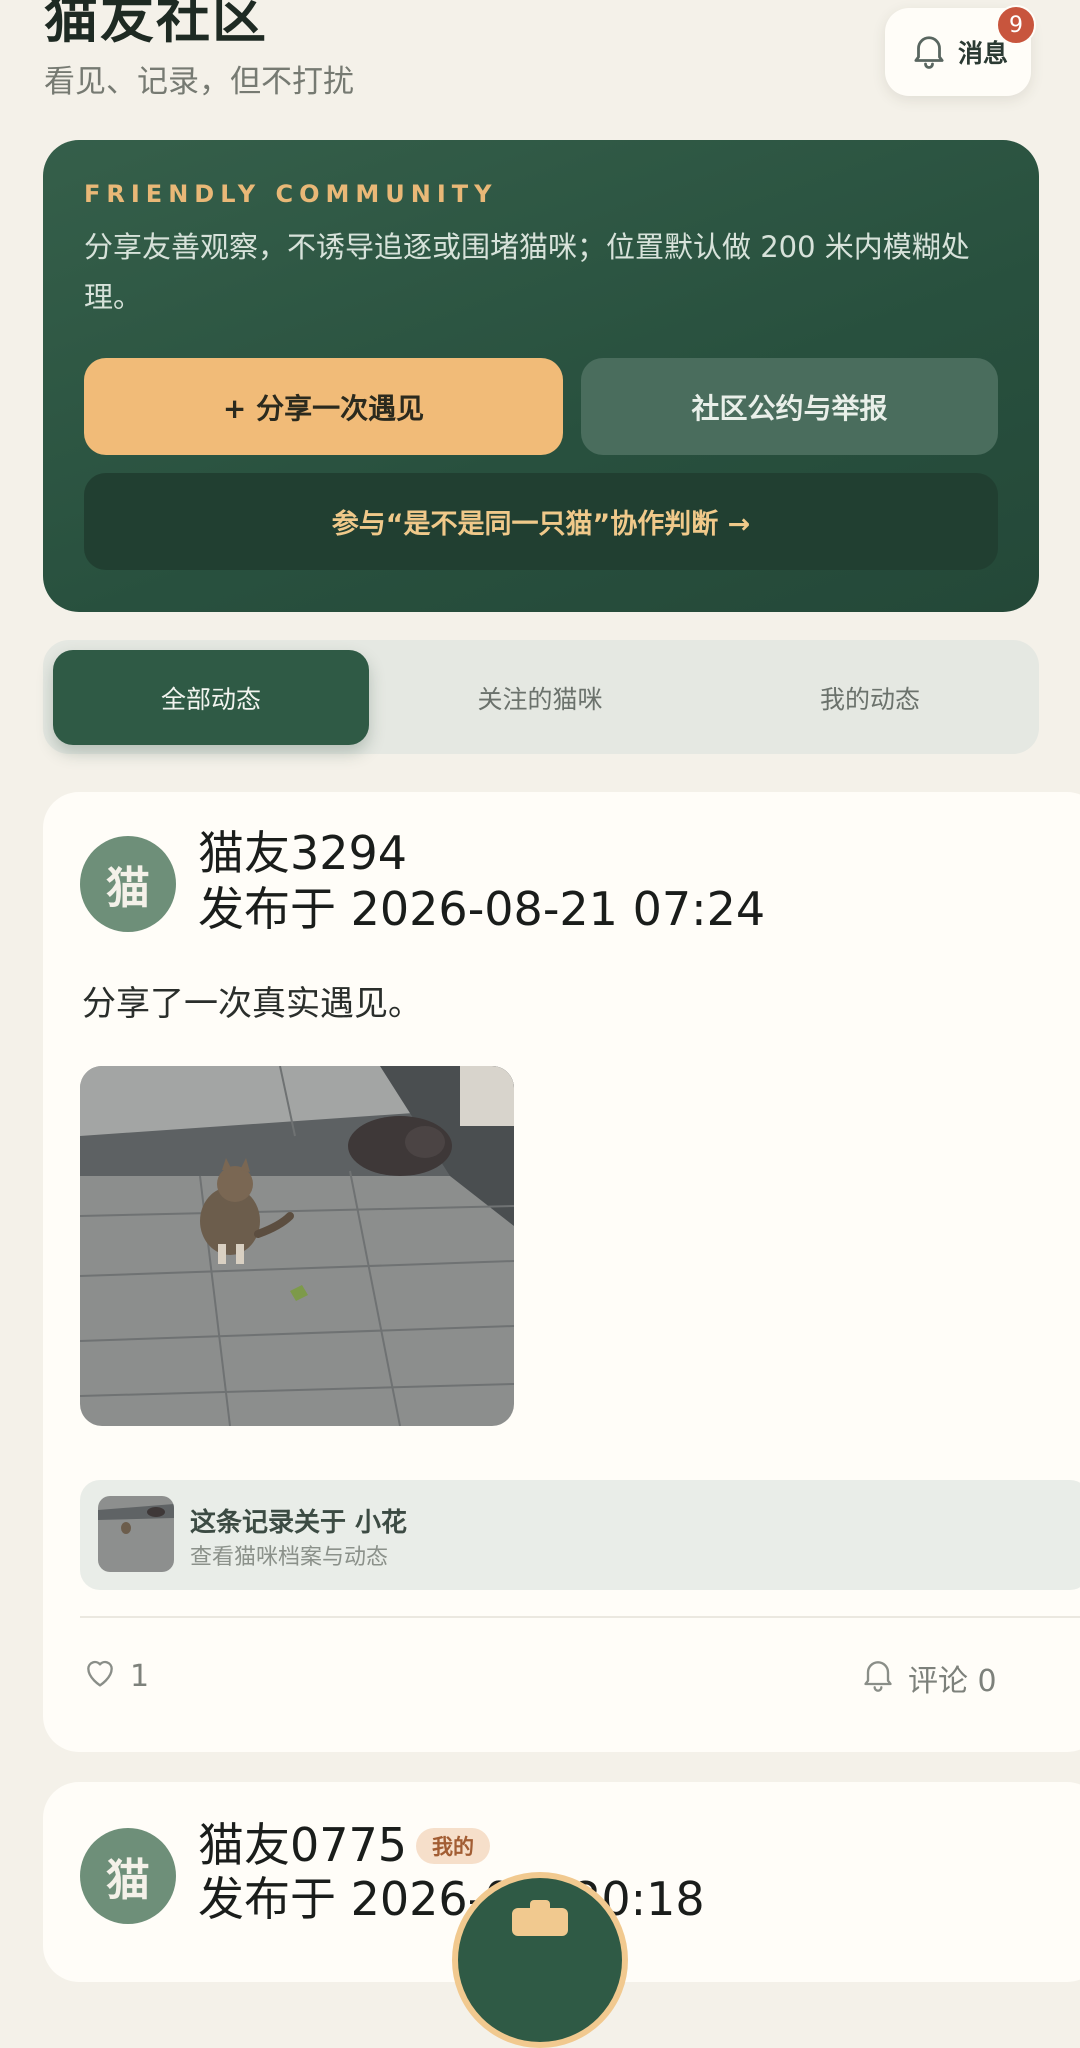 The height and width of the screenshot is (2048, 1080). I want to click on messages-label: 消息, so click(982, 53).